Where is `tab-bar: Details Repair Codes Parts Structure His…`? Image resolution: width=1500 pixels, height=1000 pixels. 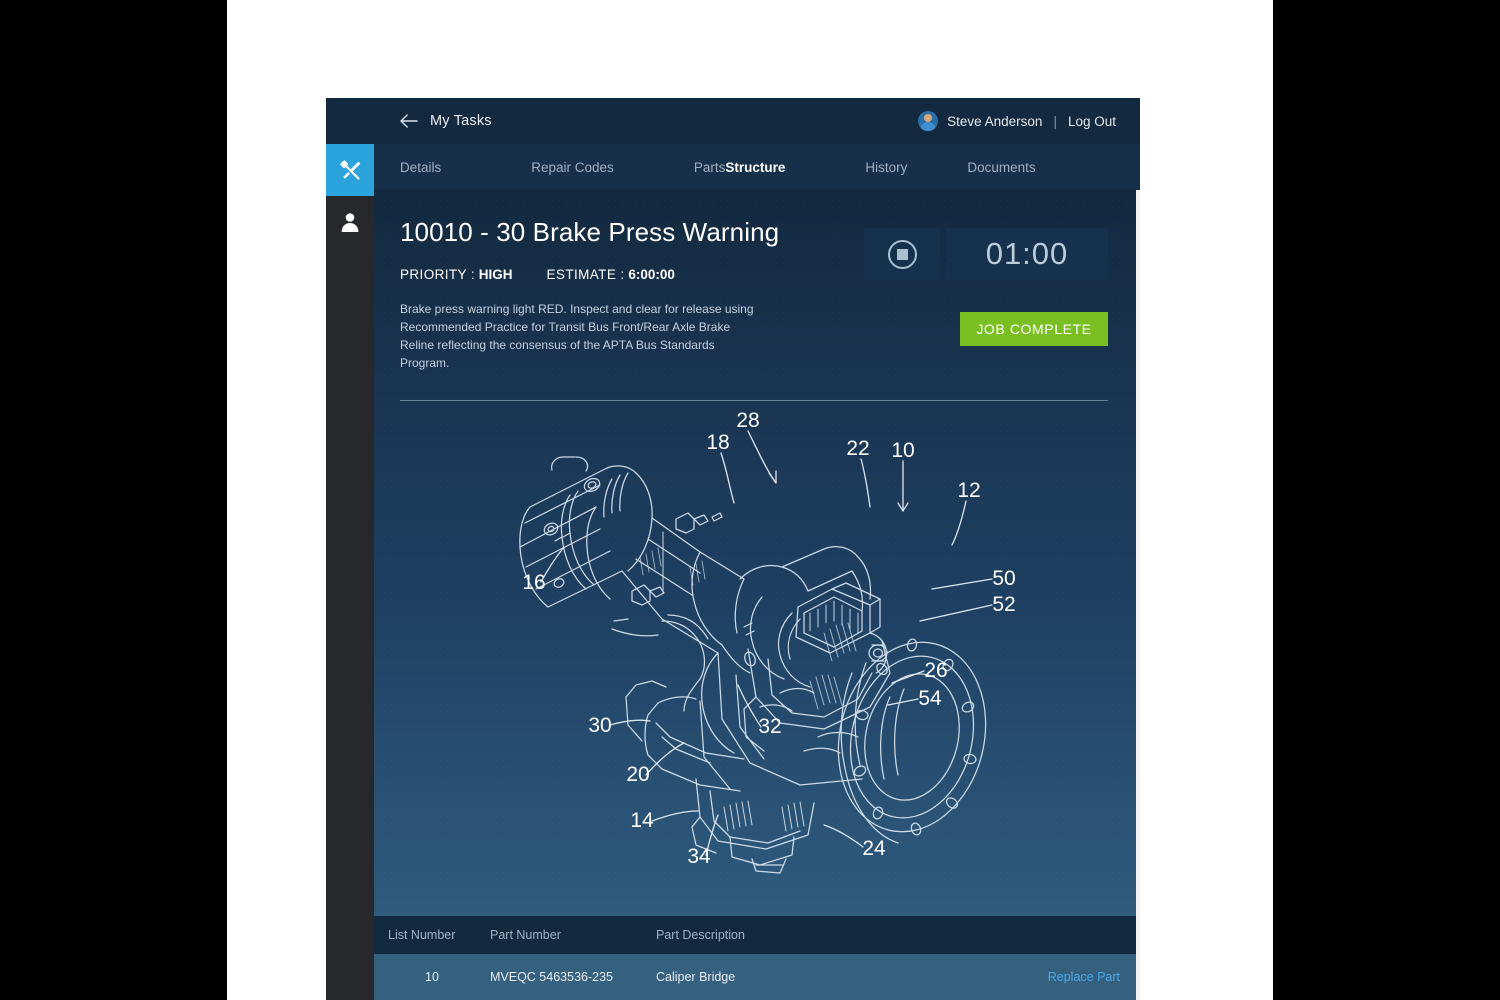 tab-bar: Details Repair Codes Parts Structure His… is located at coordinates (757, 167).